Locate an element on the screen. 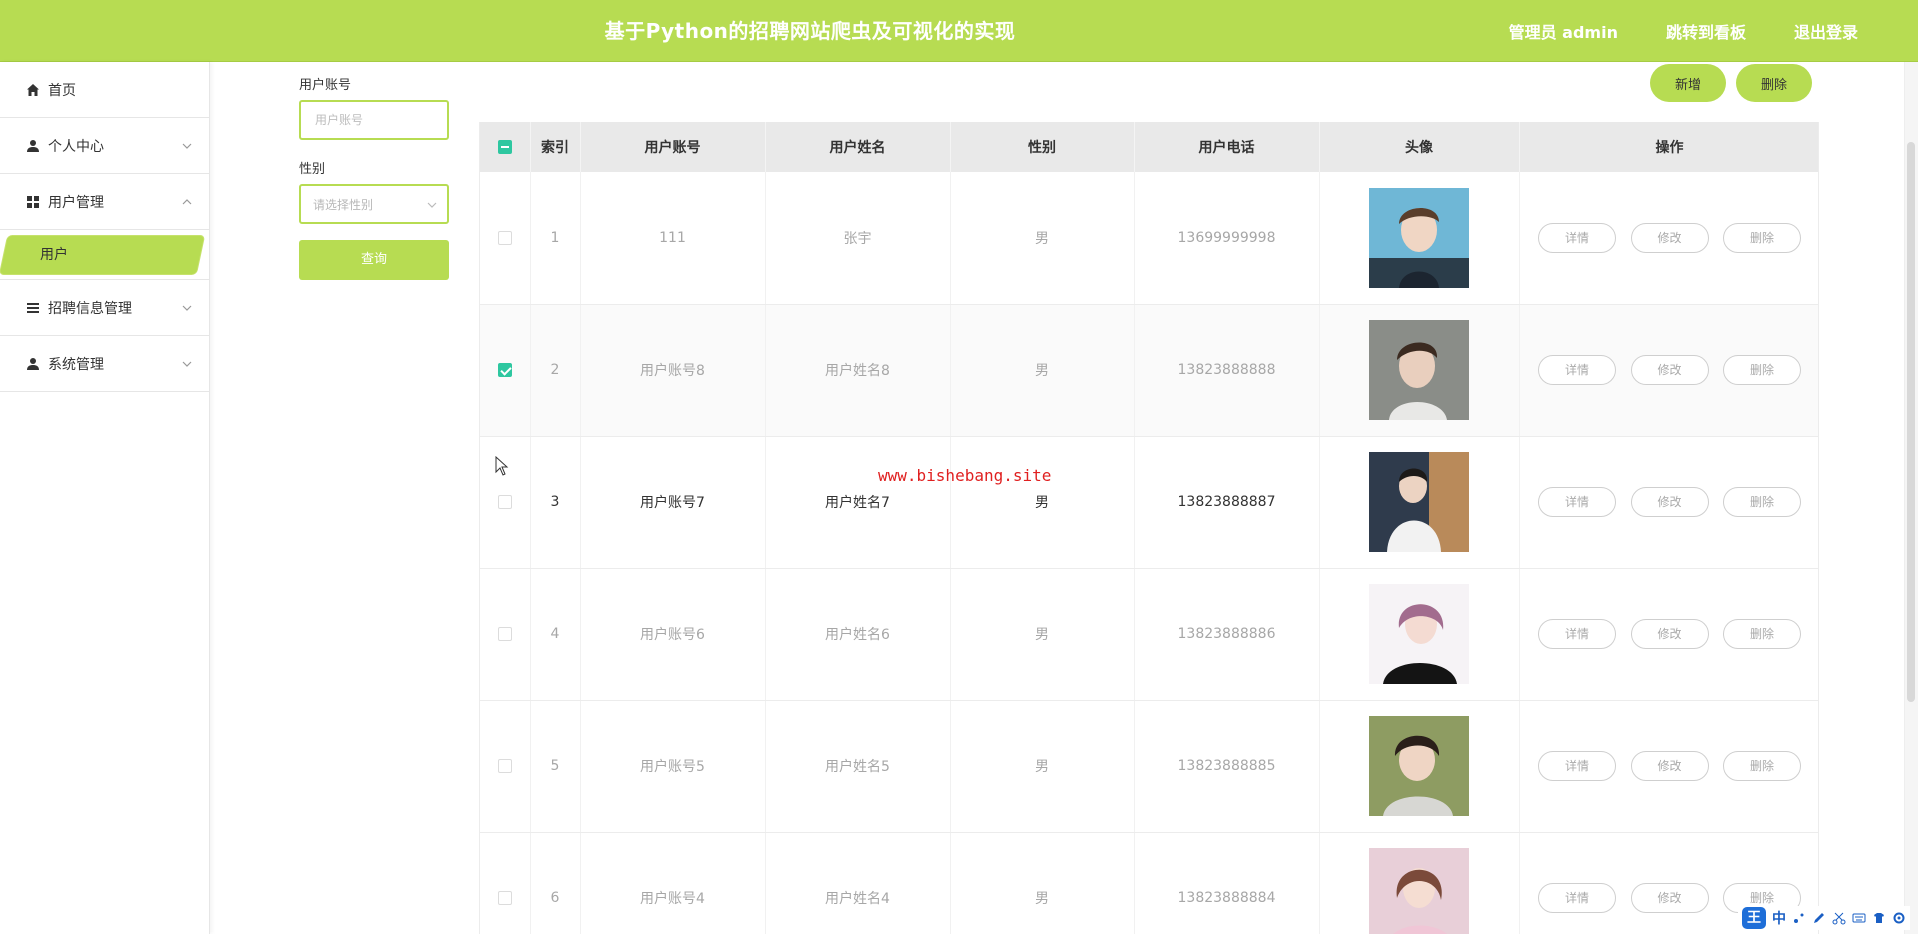 The width and height of the screenshot is (1918, 934). chevron-up-icon is located at coordinates (187, 201).